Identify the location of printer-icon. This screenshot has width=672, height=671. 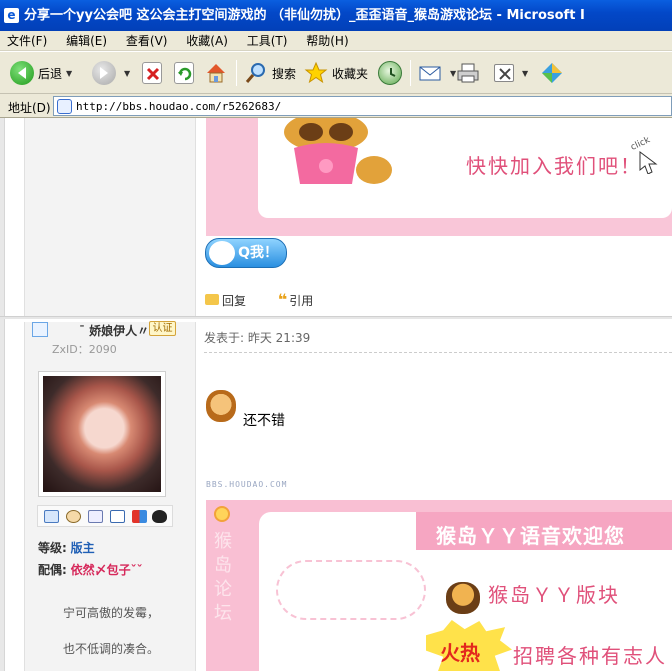
(468, 73).